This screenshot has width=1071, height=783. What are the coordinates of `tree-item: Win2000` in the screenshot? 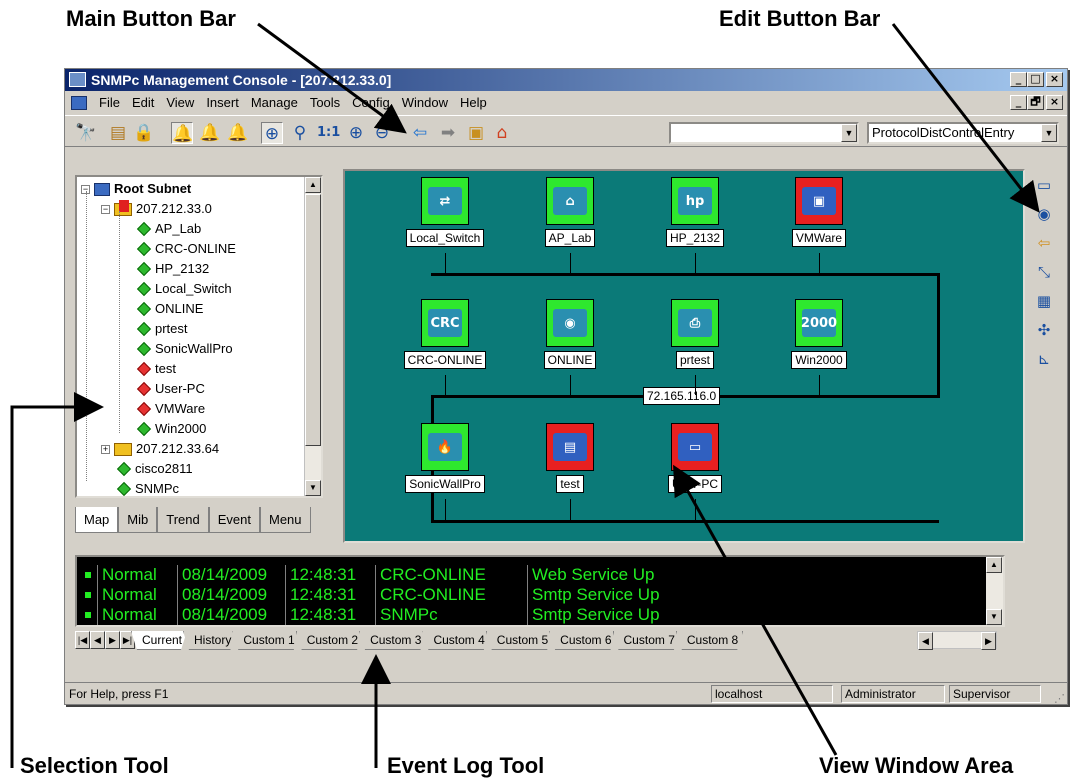 It's located at (171, 429).